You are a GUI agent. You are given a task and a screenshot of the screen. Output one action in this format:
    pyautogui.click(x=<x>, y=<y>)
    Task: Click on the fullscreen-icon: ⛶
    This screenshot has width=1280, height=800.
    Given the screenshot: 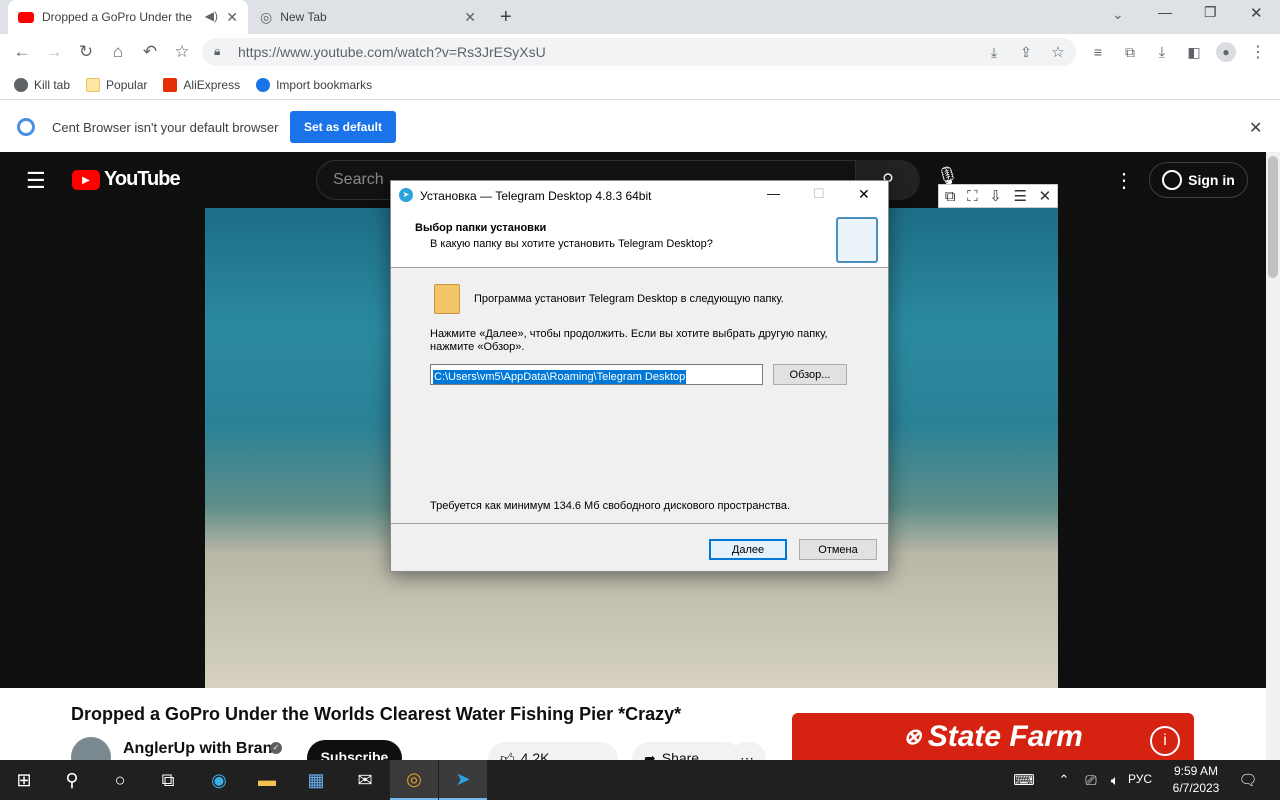 What is the action you would take?
    pyautogui.click(x=972, y=196)
    